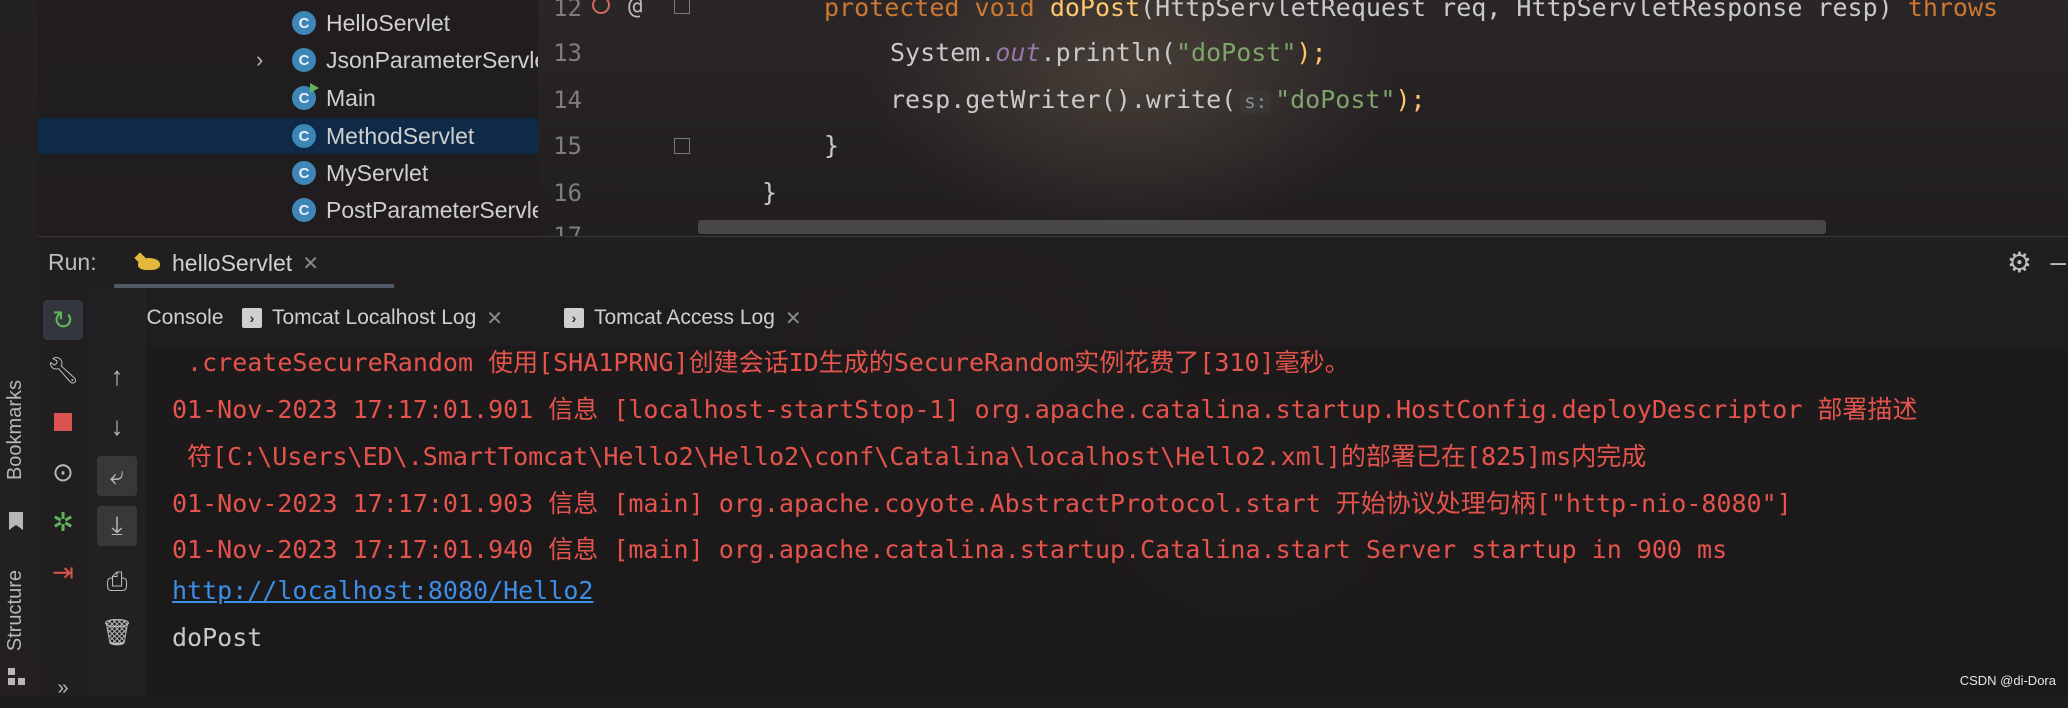  I want to click on scroll-to-end-icon: ⤓, so click(117, 526).